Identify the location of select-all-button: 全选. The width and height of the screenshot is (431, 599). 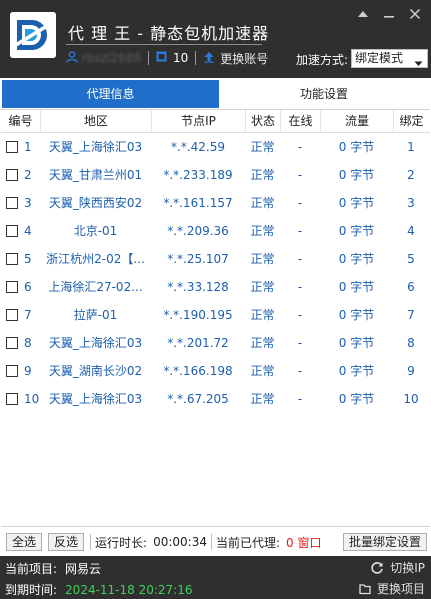
(24, 542).